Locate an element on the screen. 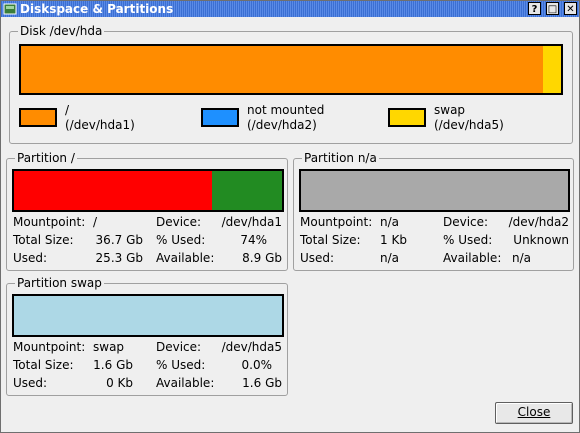 This screenshot has height=433, width=580. disk-group-title: Disk /dev/hda is located at coordinates (61, 31).